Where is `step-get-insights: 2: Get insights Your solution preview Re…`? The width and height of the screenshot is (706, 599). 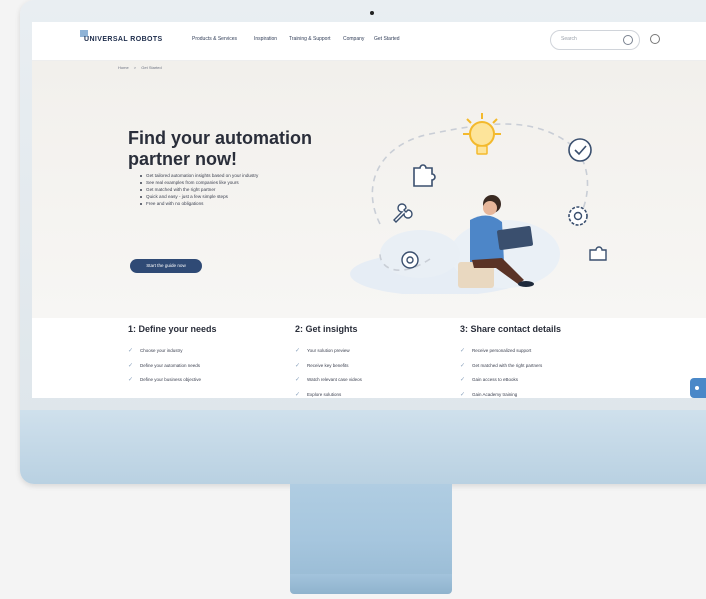 step-get-insights: 2: Get insights Your solution preview Re… is located at coordinates (370, 361).